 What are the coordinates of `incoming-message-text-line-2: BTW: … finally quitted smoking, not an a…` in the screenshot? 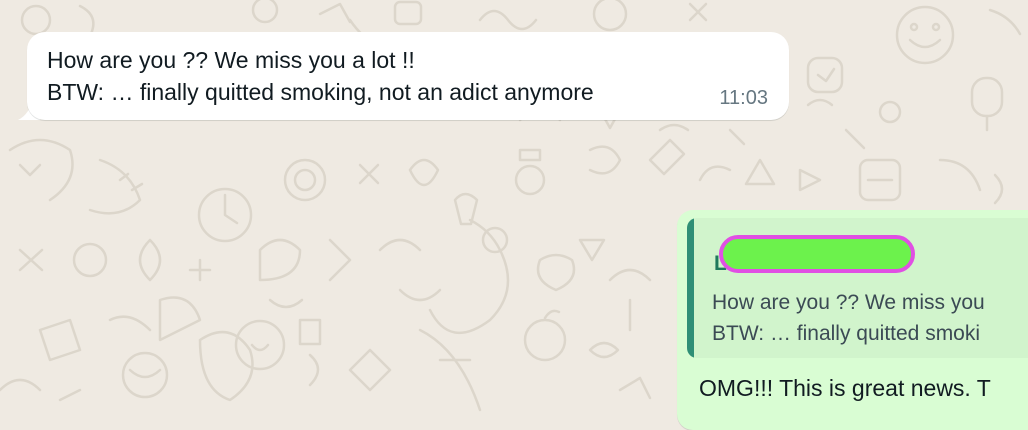 It's located at (320, 92).